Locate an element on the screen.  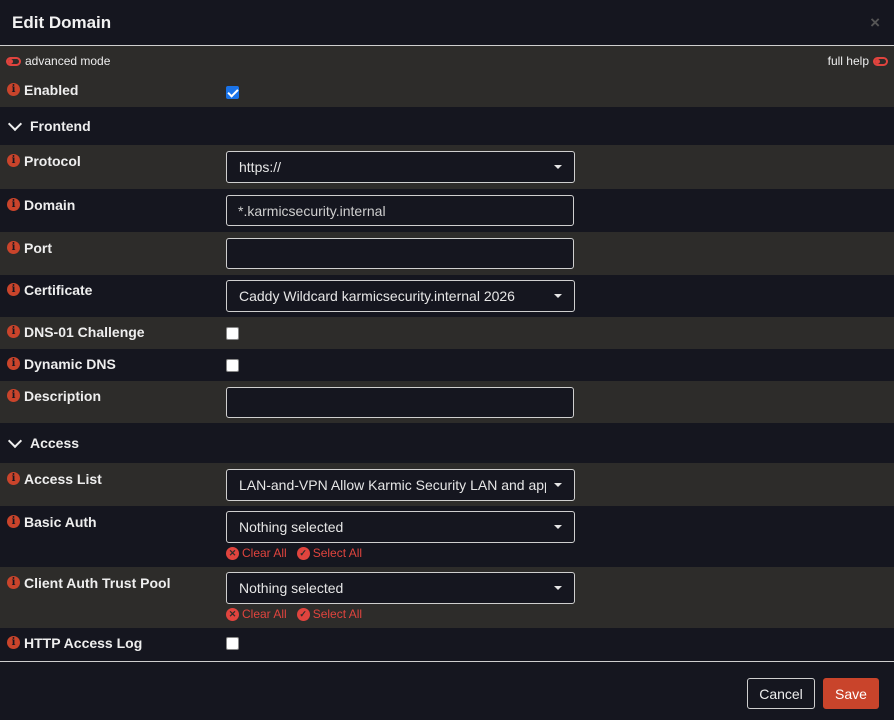
advanced-mode-toggle: advanced mode is located at coordinates (58, 61).